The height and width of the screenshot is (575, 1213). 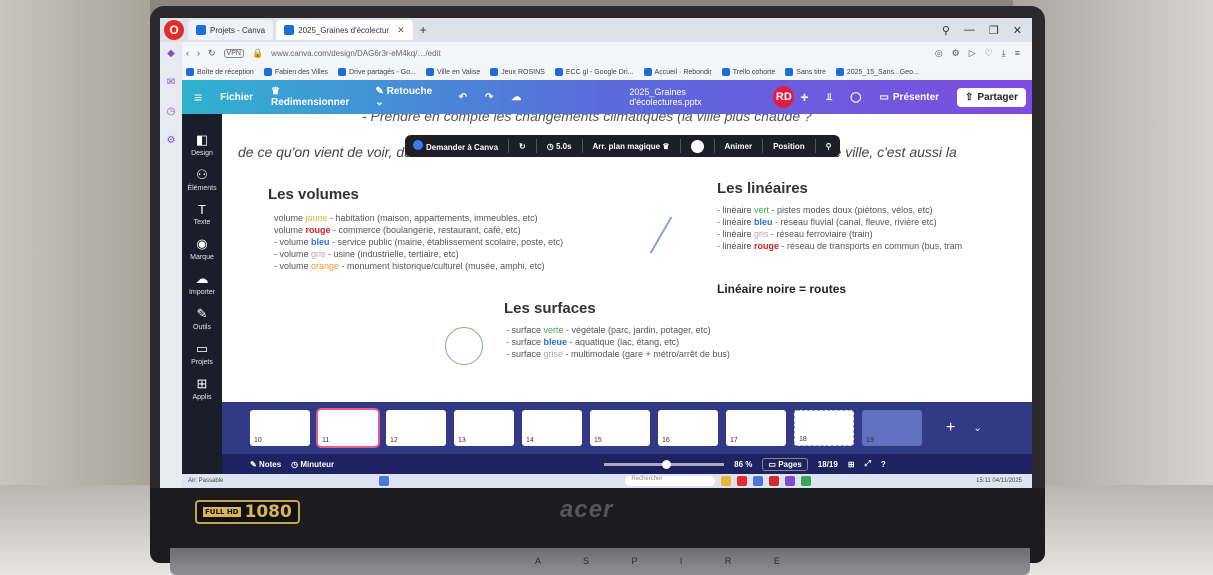 What do you see at coordinates (1017, 53) in the screenshot?
I see `menu-icon: ≡` at bounding box center [1017, 53].